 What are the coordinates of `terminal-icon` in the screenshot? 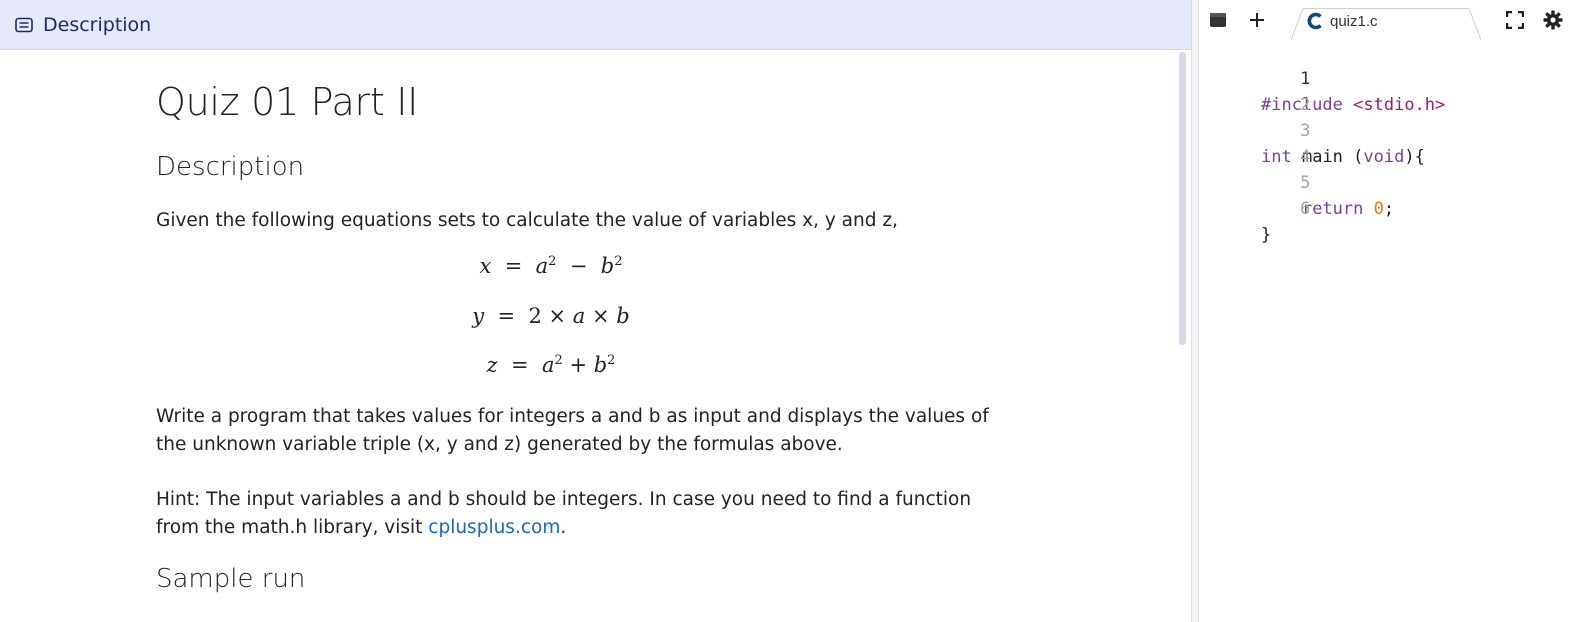 It's located at (1218, 20).